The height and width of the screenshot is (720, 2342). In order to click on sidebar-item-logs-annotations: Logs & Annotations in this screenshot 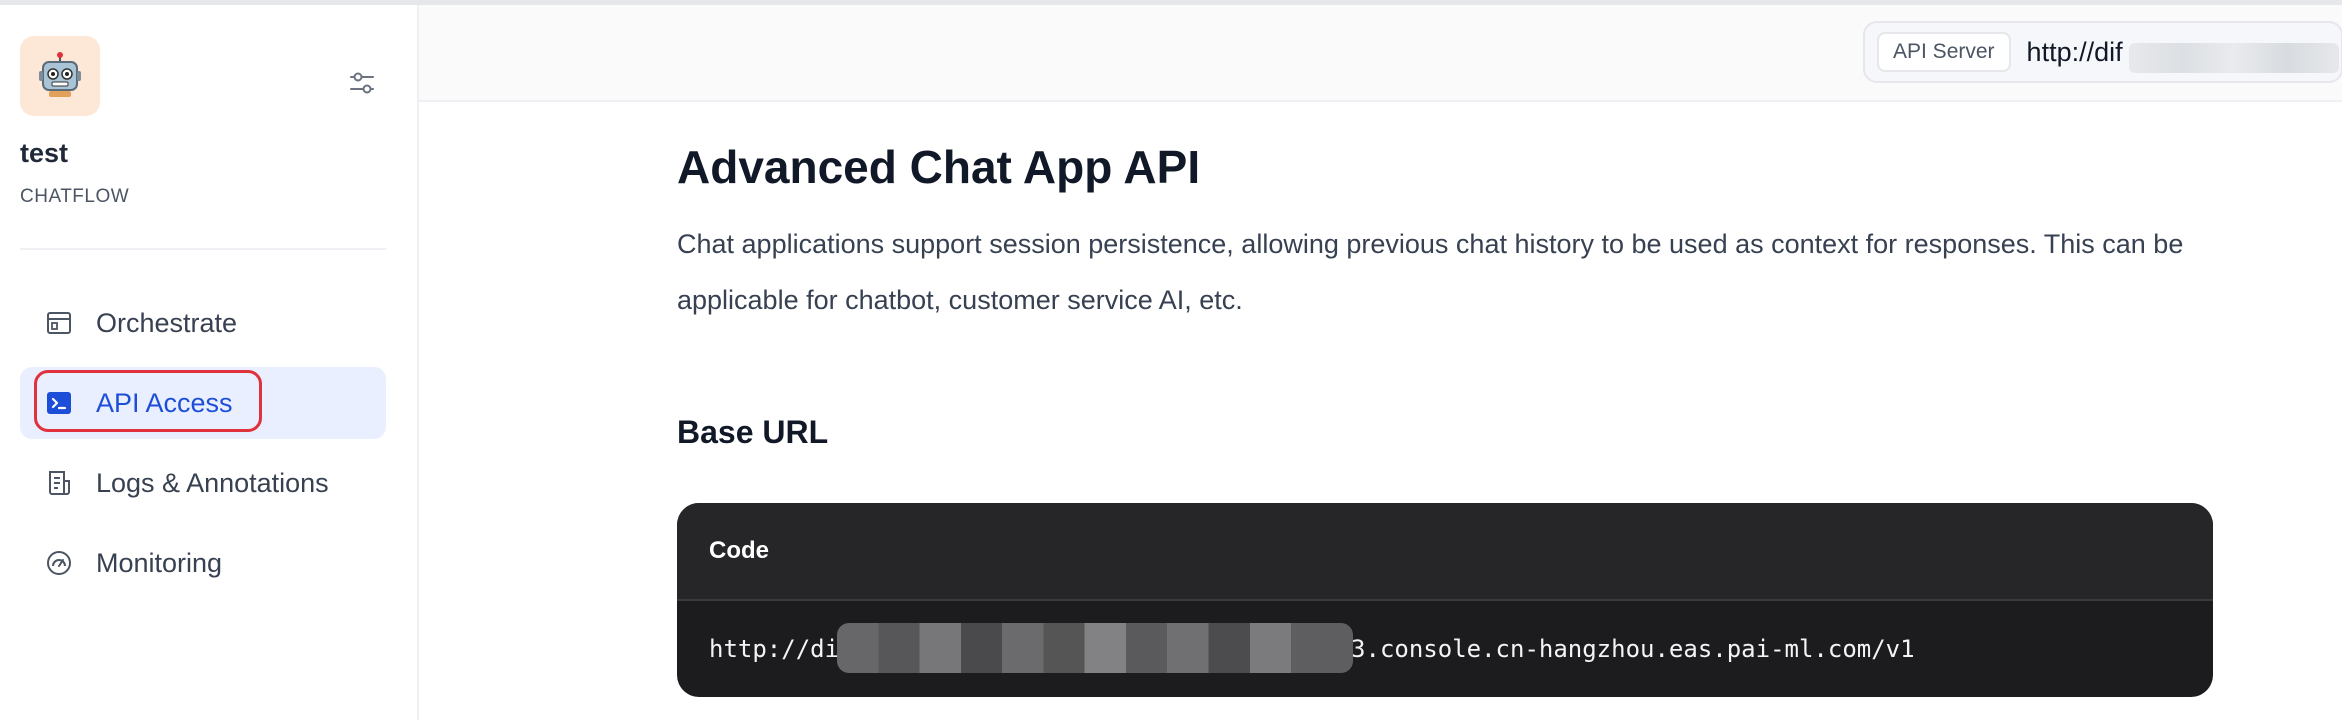, I will do `click(203, 483)`.